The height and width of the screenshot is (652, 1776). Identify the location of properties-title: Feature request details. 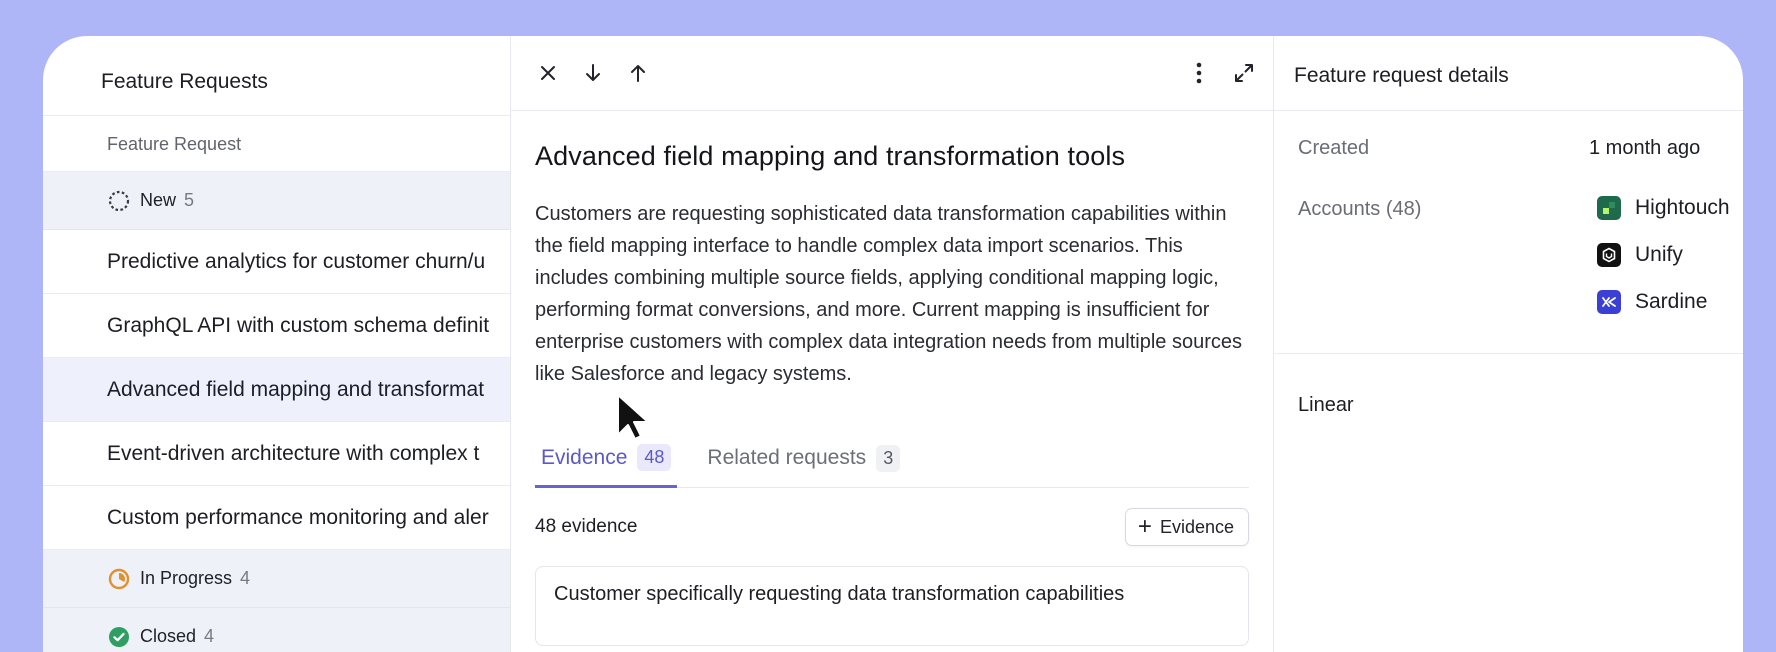
(1508, 73).